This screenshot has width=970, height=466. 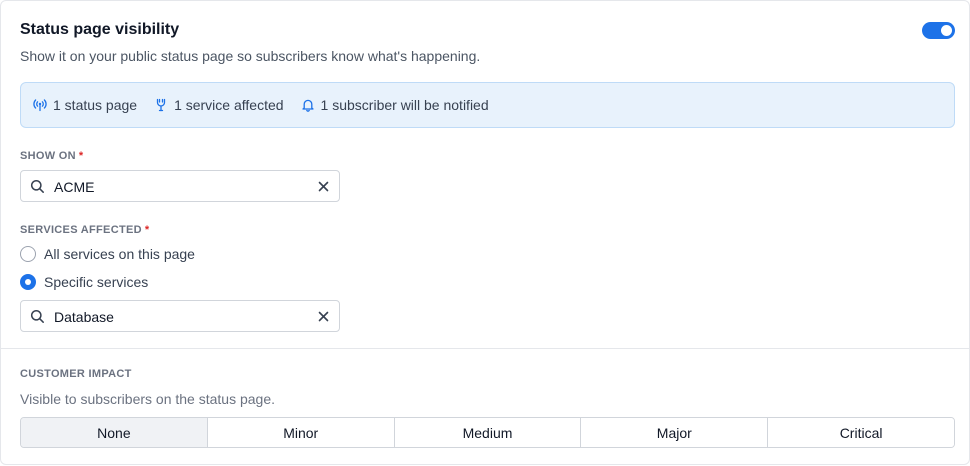 I want to click on summary-label: 1 service affected, so click(x=229, y=105).